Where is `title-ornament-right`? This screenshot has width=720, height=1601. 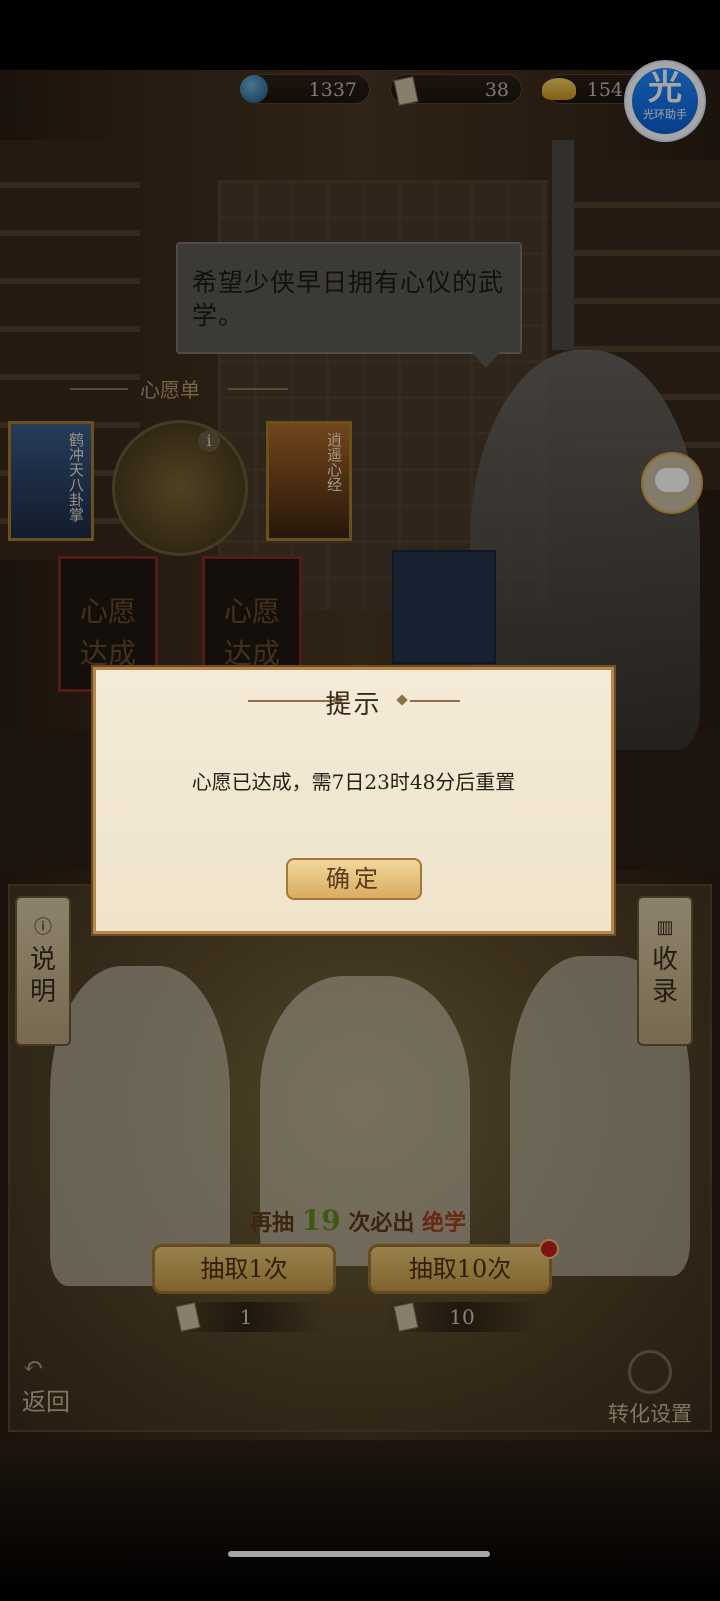 title-ornament-right is located at coordinates (435, 701).